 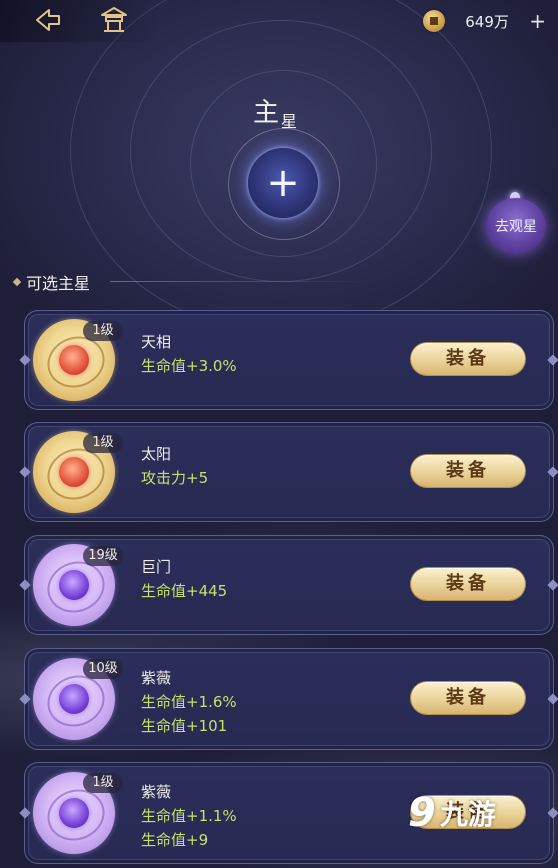 What do you see at coordinates (283, 183) in the screenshot?
I see `main-star-slot-button: +` at bounding box center [283, 183].